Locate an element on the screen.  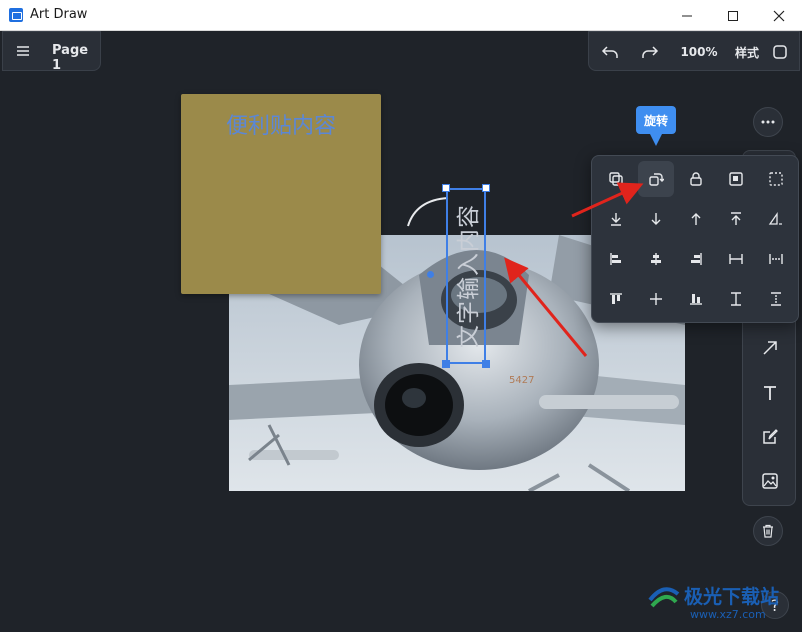
lock-icon is located at coordinates (696, 179).